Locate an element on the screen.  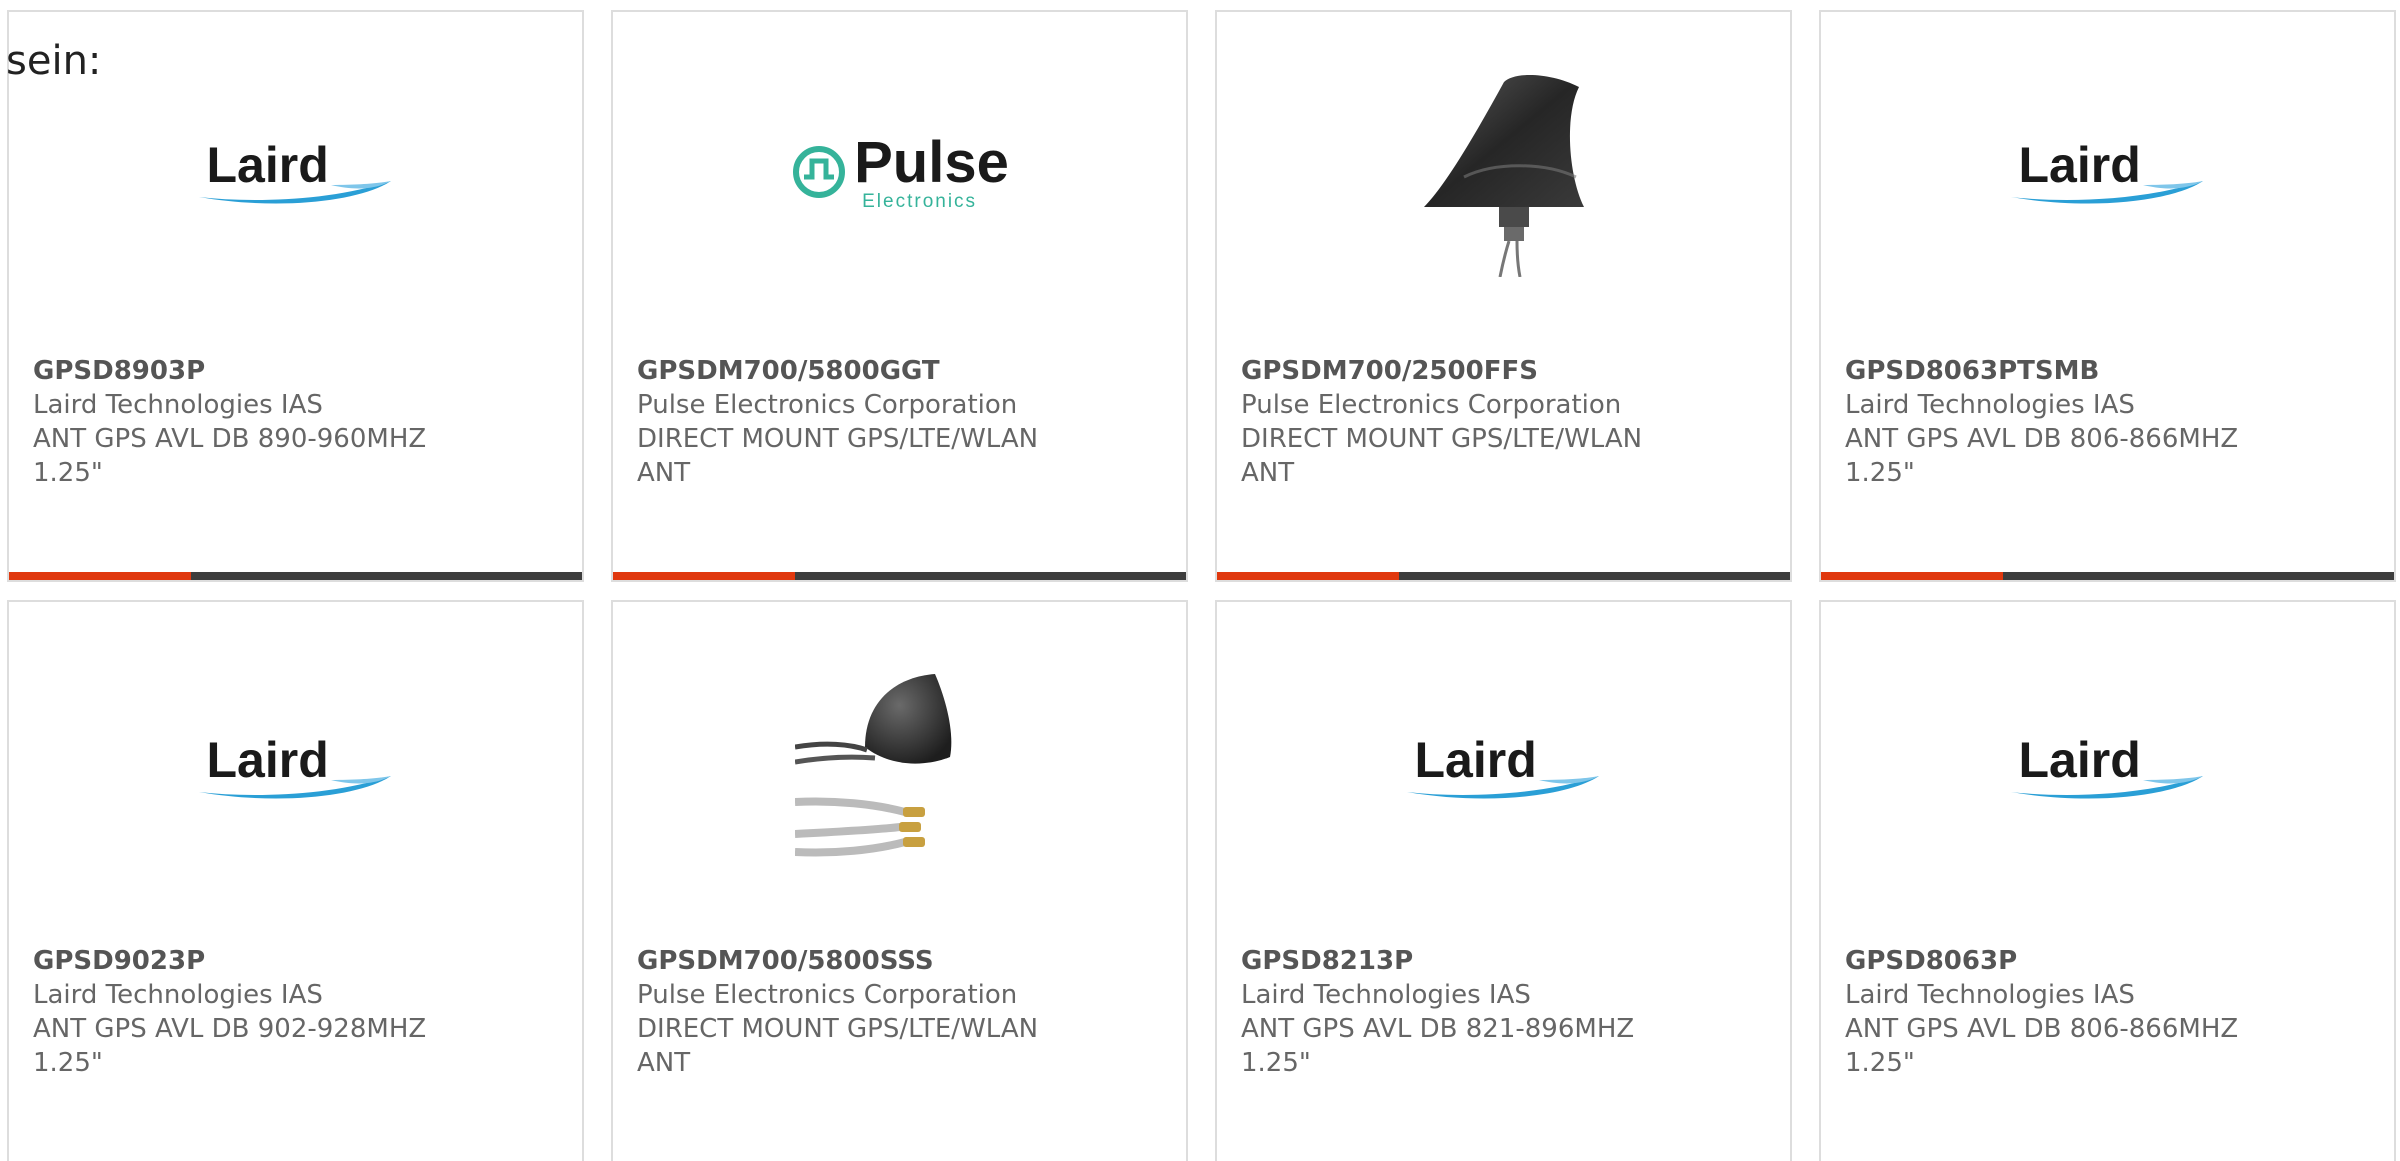
shark-fin-antenna-icon is located at coordinates (1503, 176).